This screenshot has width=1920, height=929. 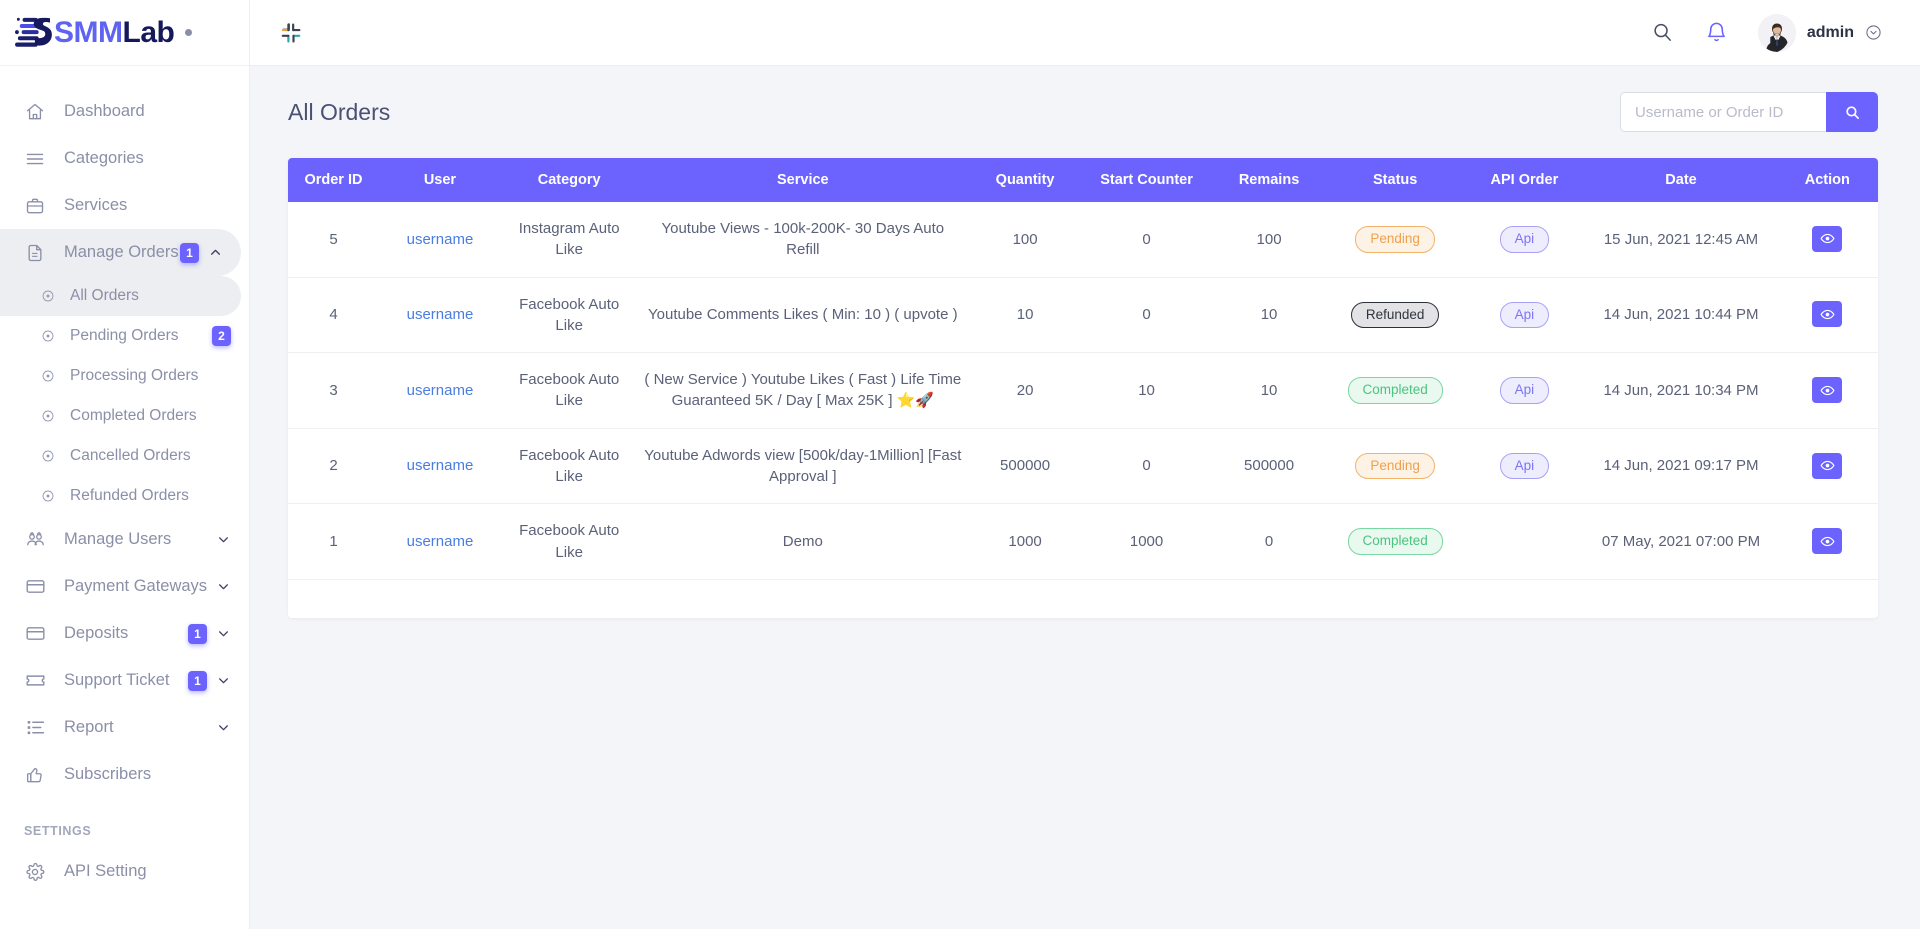 I want to click on cell-api-order, so click(x=1524, y=541).